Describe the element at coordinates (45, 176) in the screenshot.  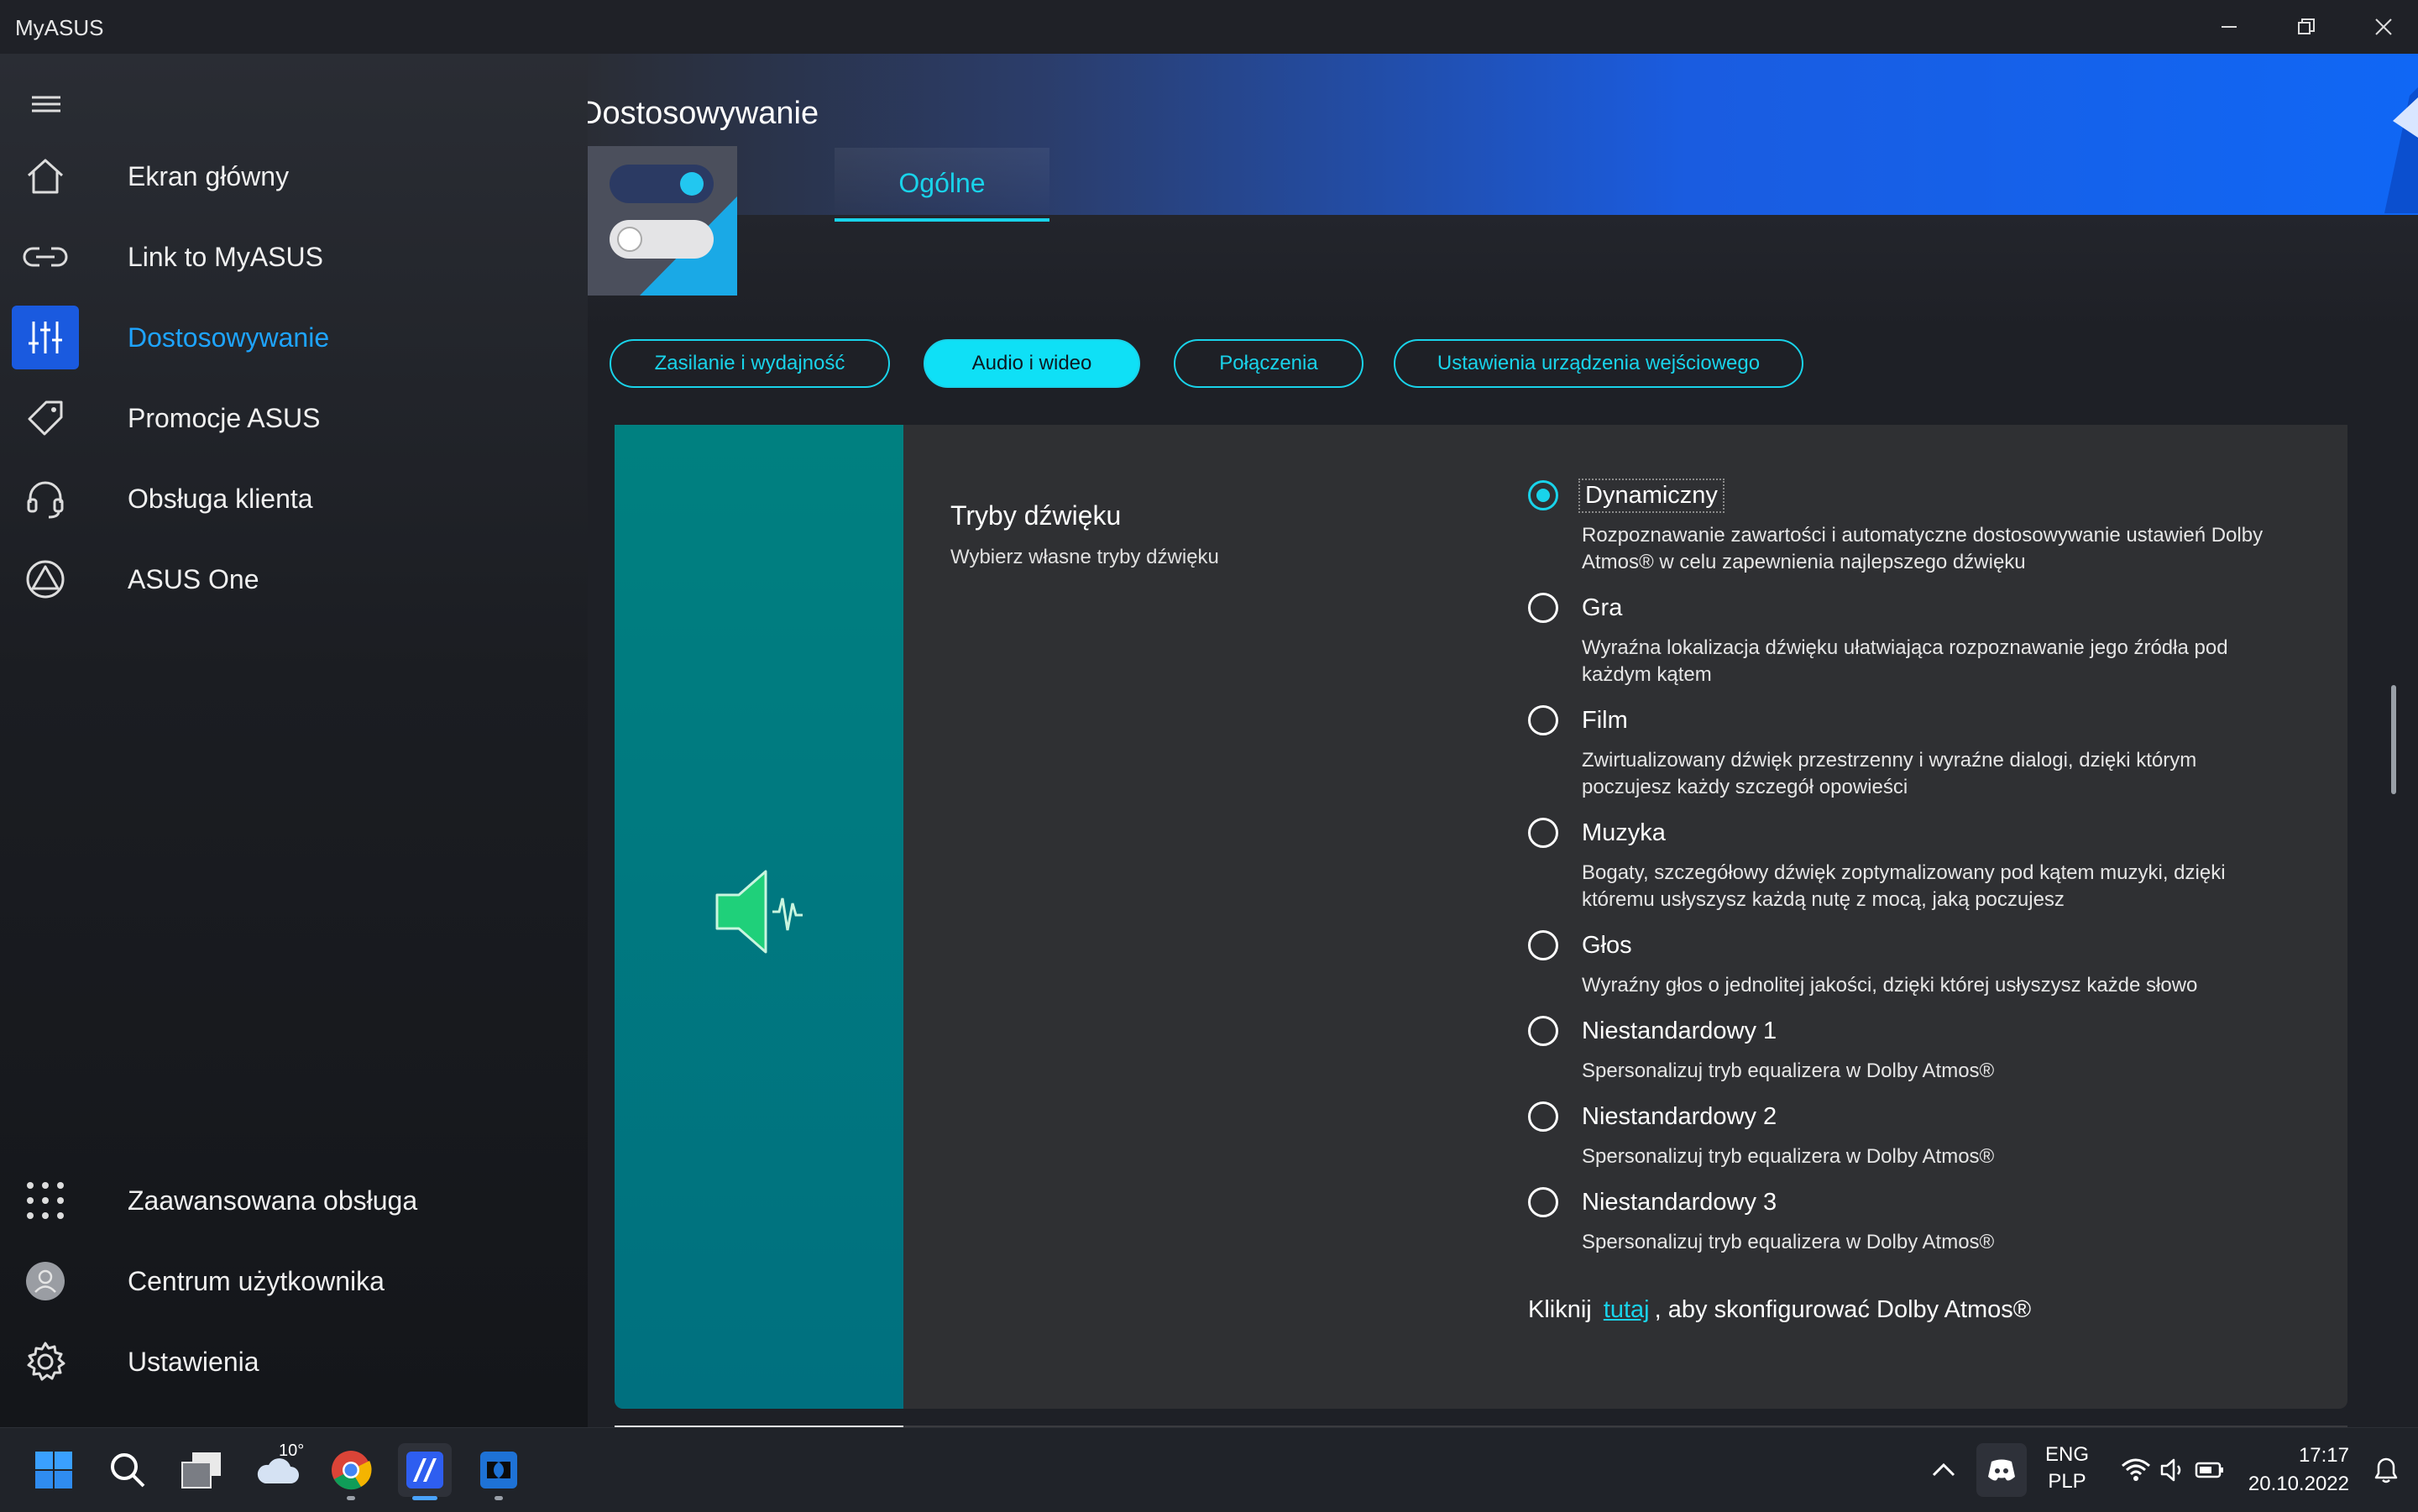
I see `home-icon` at that location.